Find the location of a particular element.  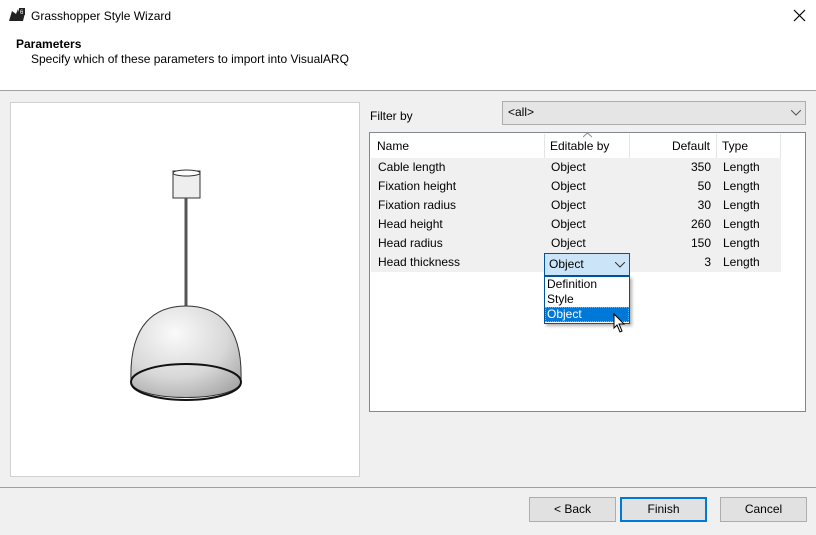

window-title: Grasshopper Style Wizard is located at coordinates (101, 16).